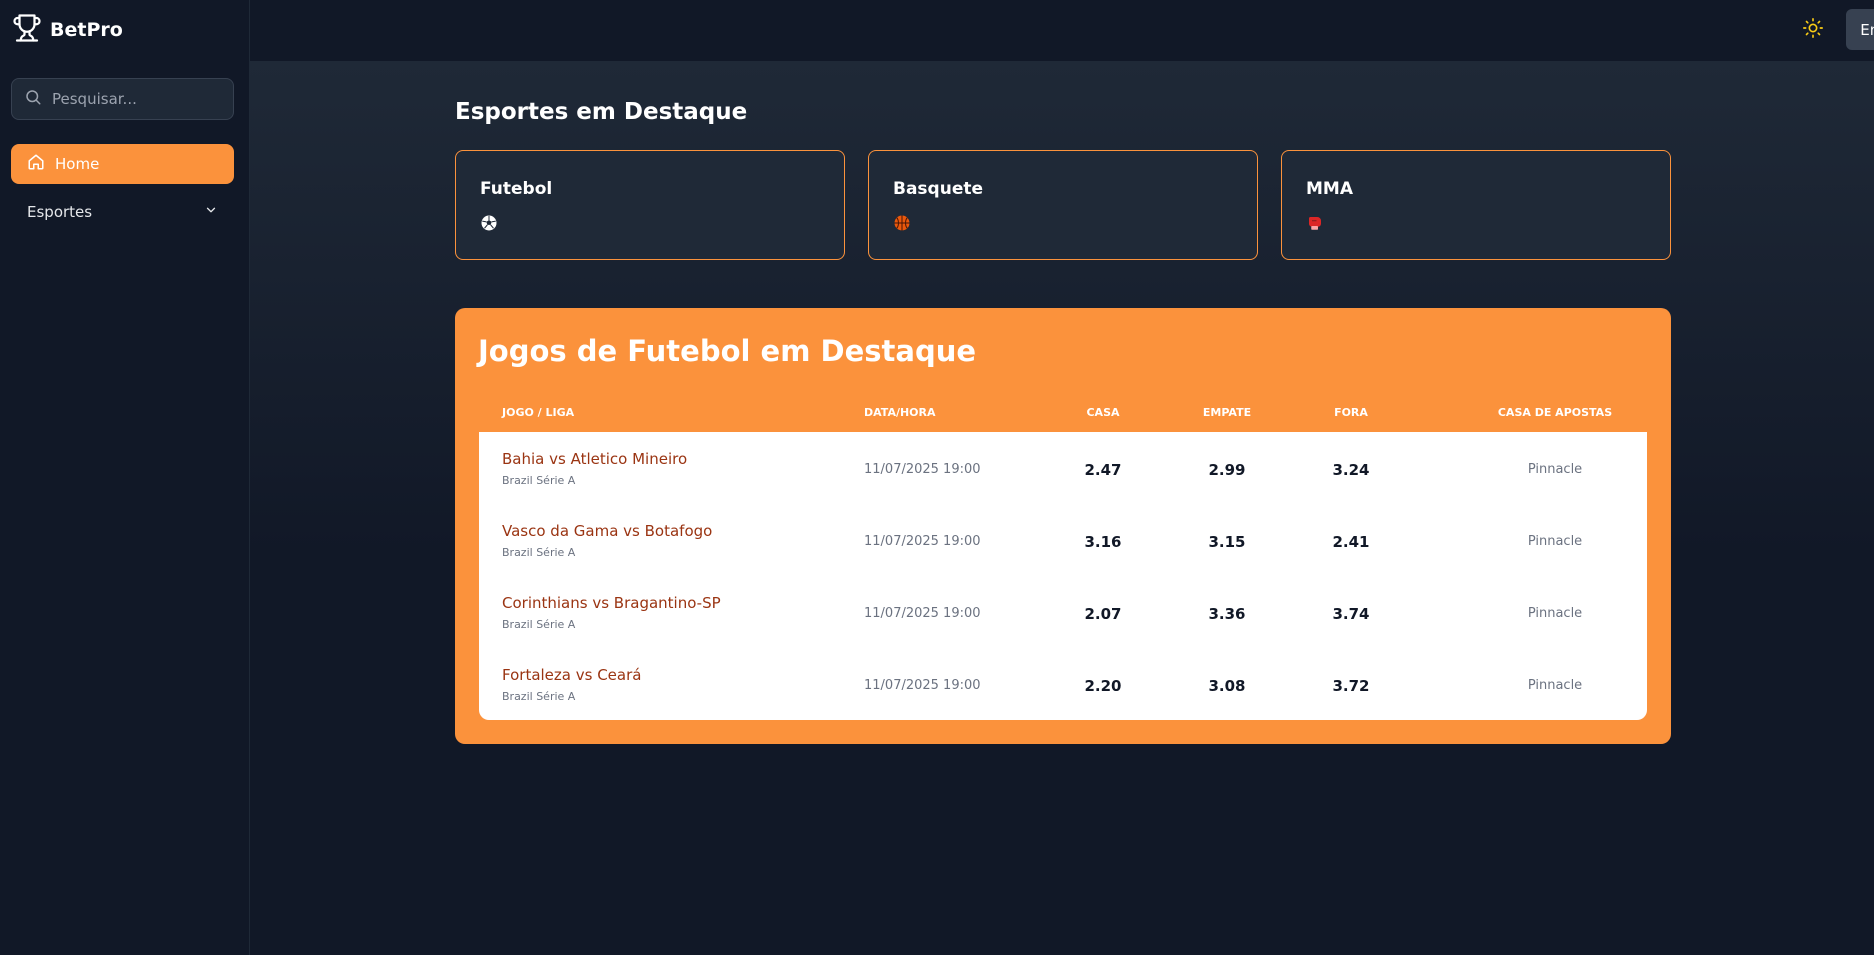 The width and height of the screenshot is (1874, 955). Describe the element at coordinates (900, 412) in the screenshot. I see `column-header-datetime: Data/Hora` at that location.